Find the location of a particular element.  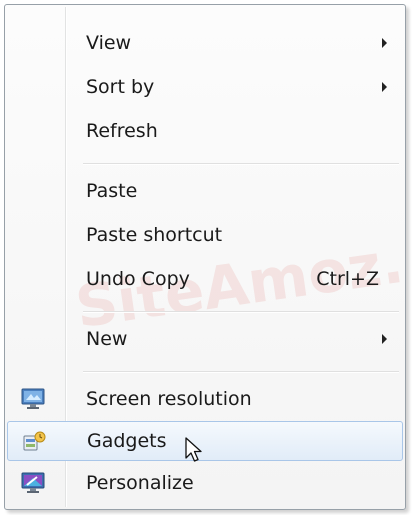

menu-item-refresh: Refresh is located at coordinates (205, 131).